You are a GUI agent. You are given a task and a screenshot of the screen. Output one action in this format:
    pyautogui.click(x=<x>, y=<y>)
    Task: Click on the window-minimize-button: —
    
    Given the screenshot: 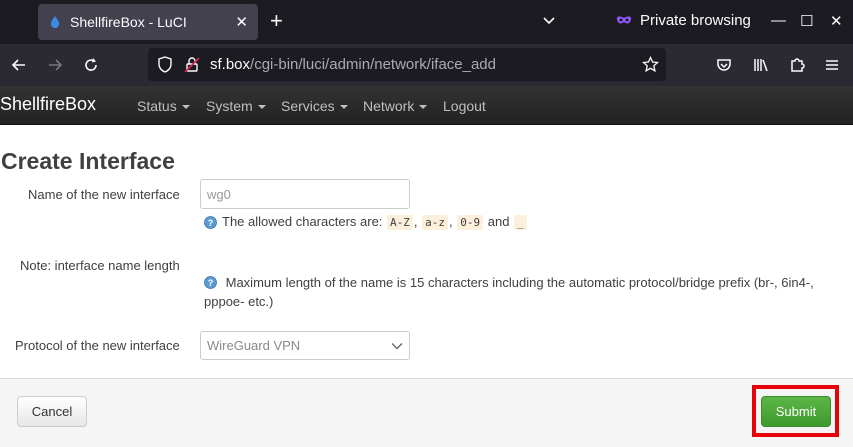 What is the action you would take?
    pyautogui.click(x=778, y=20)
    